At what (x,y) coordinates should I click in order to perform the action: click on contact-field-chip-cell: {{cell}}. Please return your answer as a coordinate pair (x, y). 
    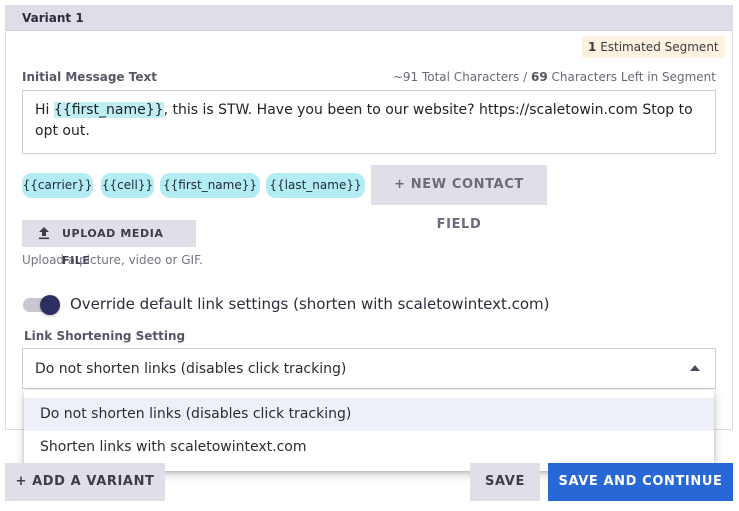
    Looking at the image, I should click on (127, 185).